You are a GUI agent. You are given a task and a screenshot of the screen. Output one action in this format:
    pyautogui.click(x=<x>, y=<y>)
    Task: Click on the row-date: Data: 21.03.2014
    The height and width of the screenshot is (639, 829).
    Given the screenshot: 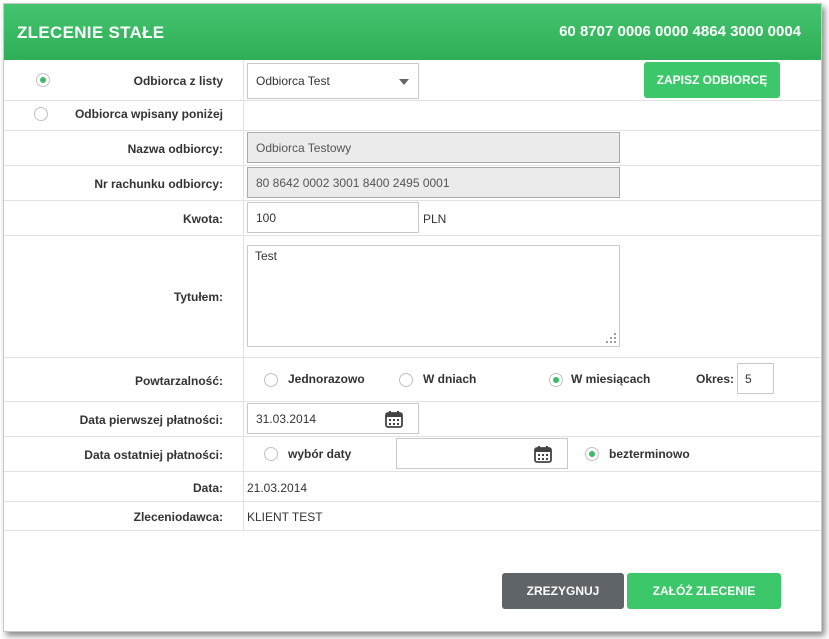 What is the action you would take?
    pyautogui.click(x=412, y=486)
    